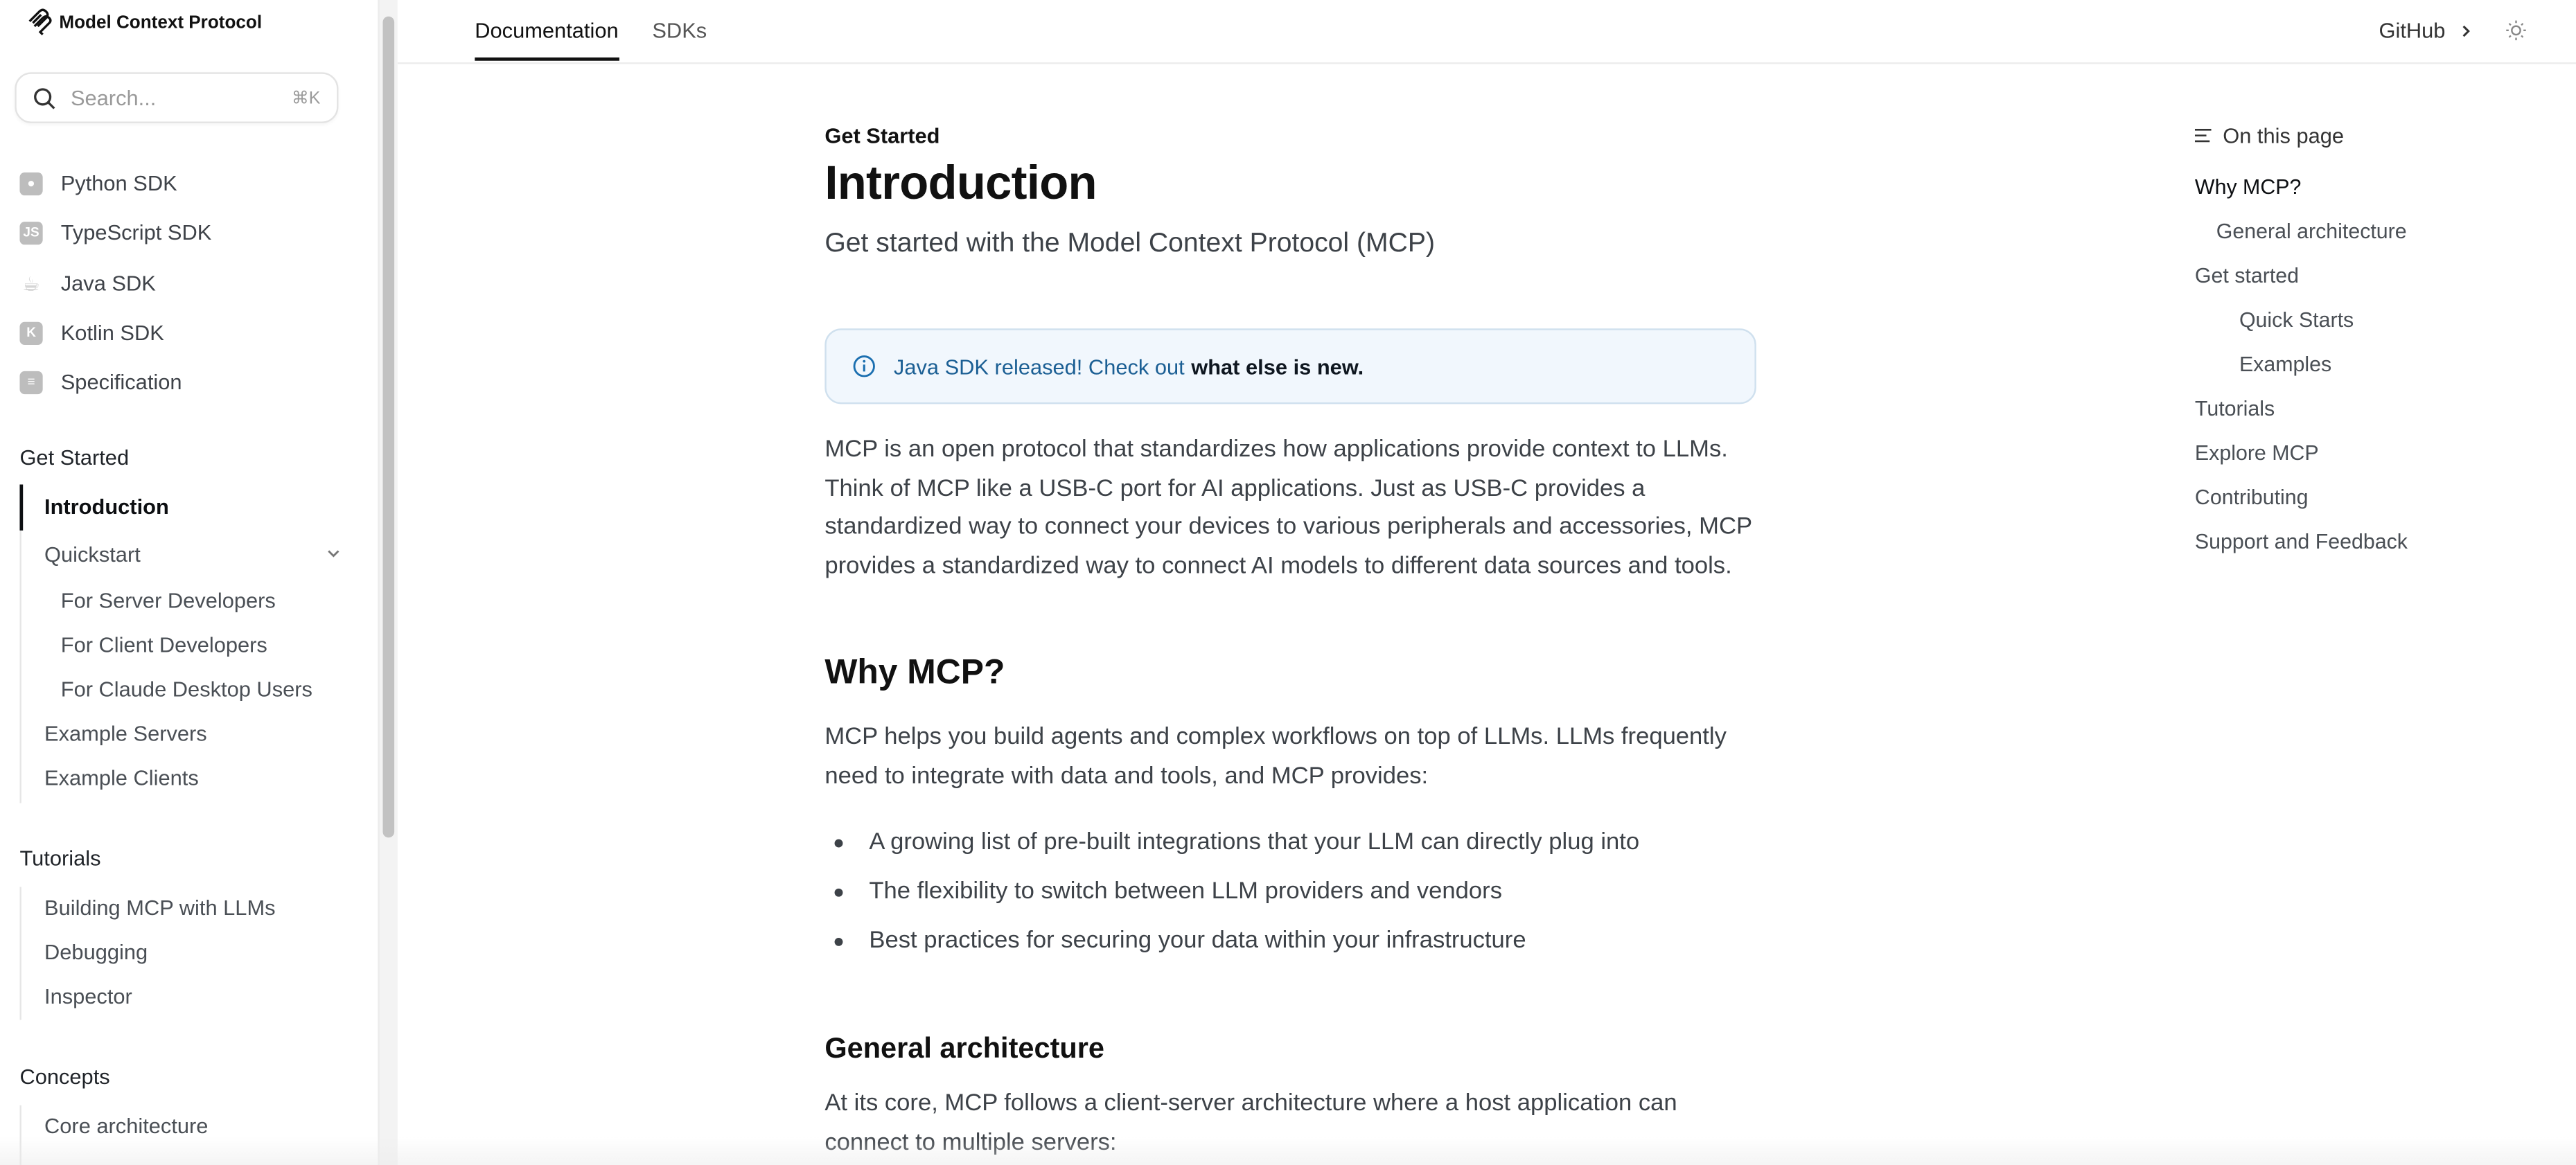  What do you see at coordinates (1277, 366) in the screenshot?
I see `callout-link: what else is new.` at bounding box center [1277, 366].